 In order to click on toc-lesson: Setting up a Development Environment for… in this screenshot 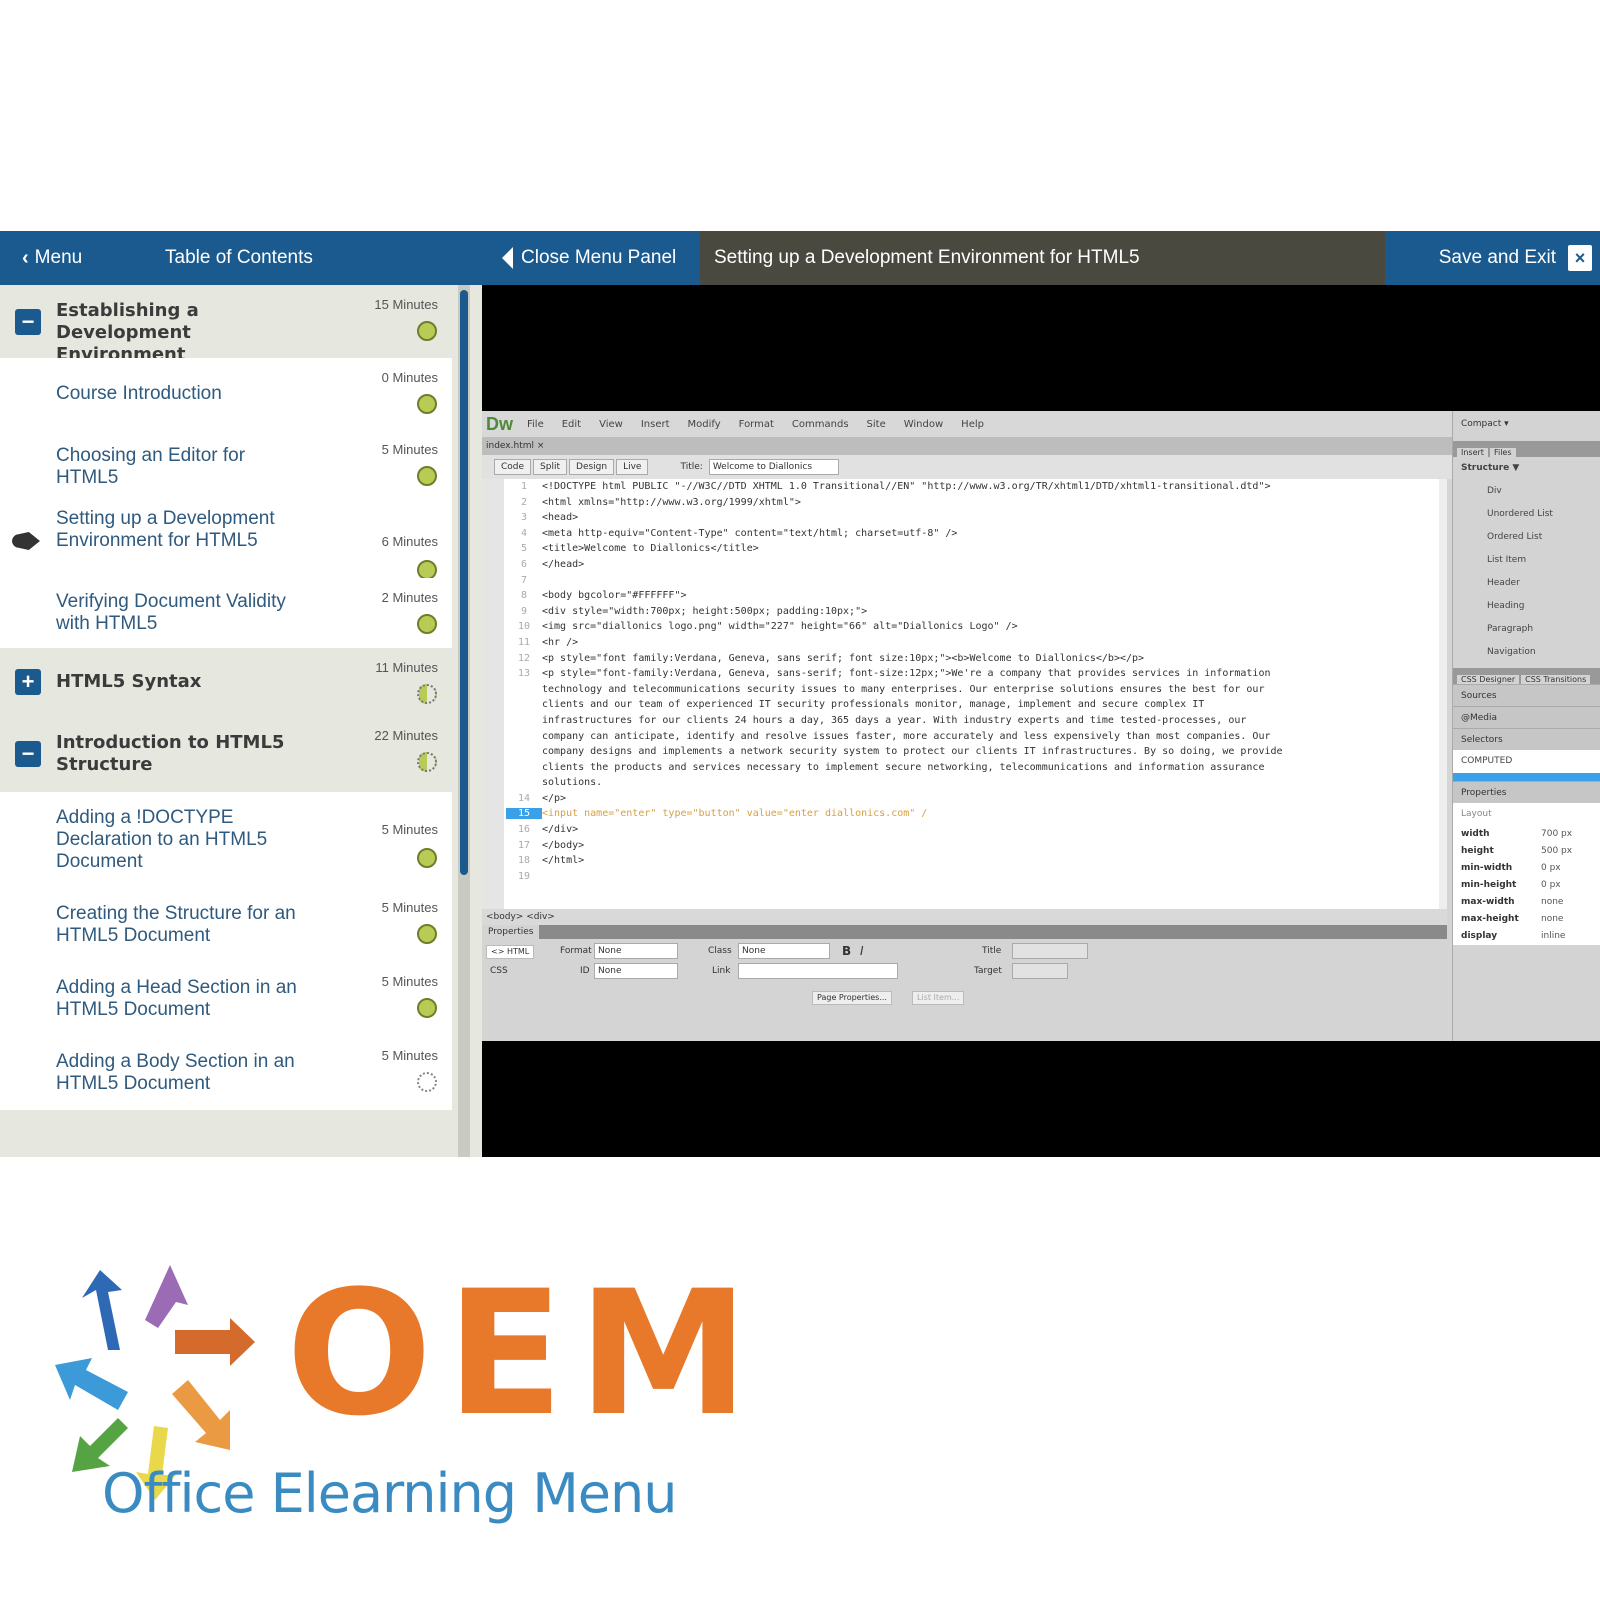, I will do `click(226, 542)`.